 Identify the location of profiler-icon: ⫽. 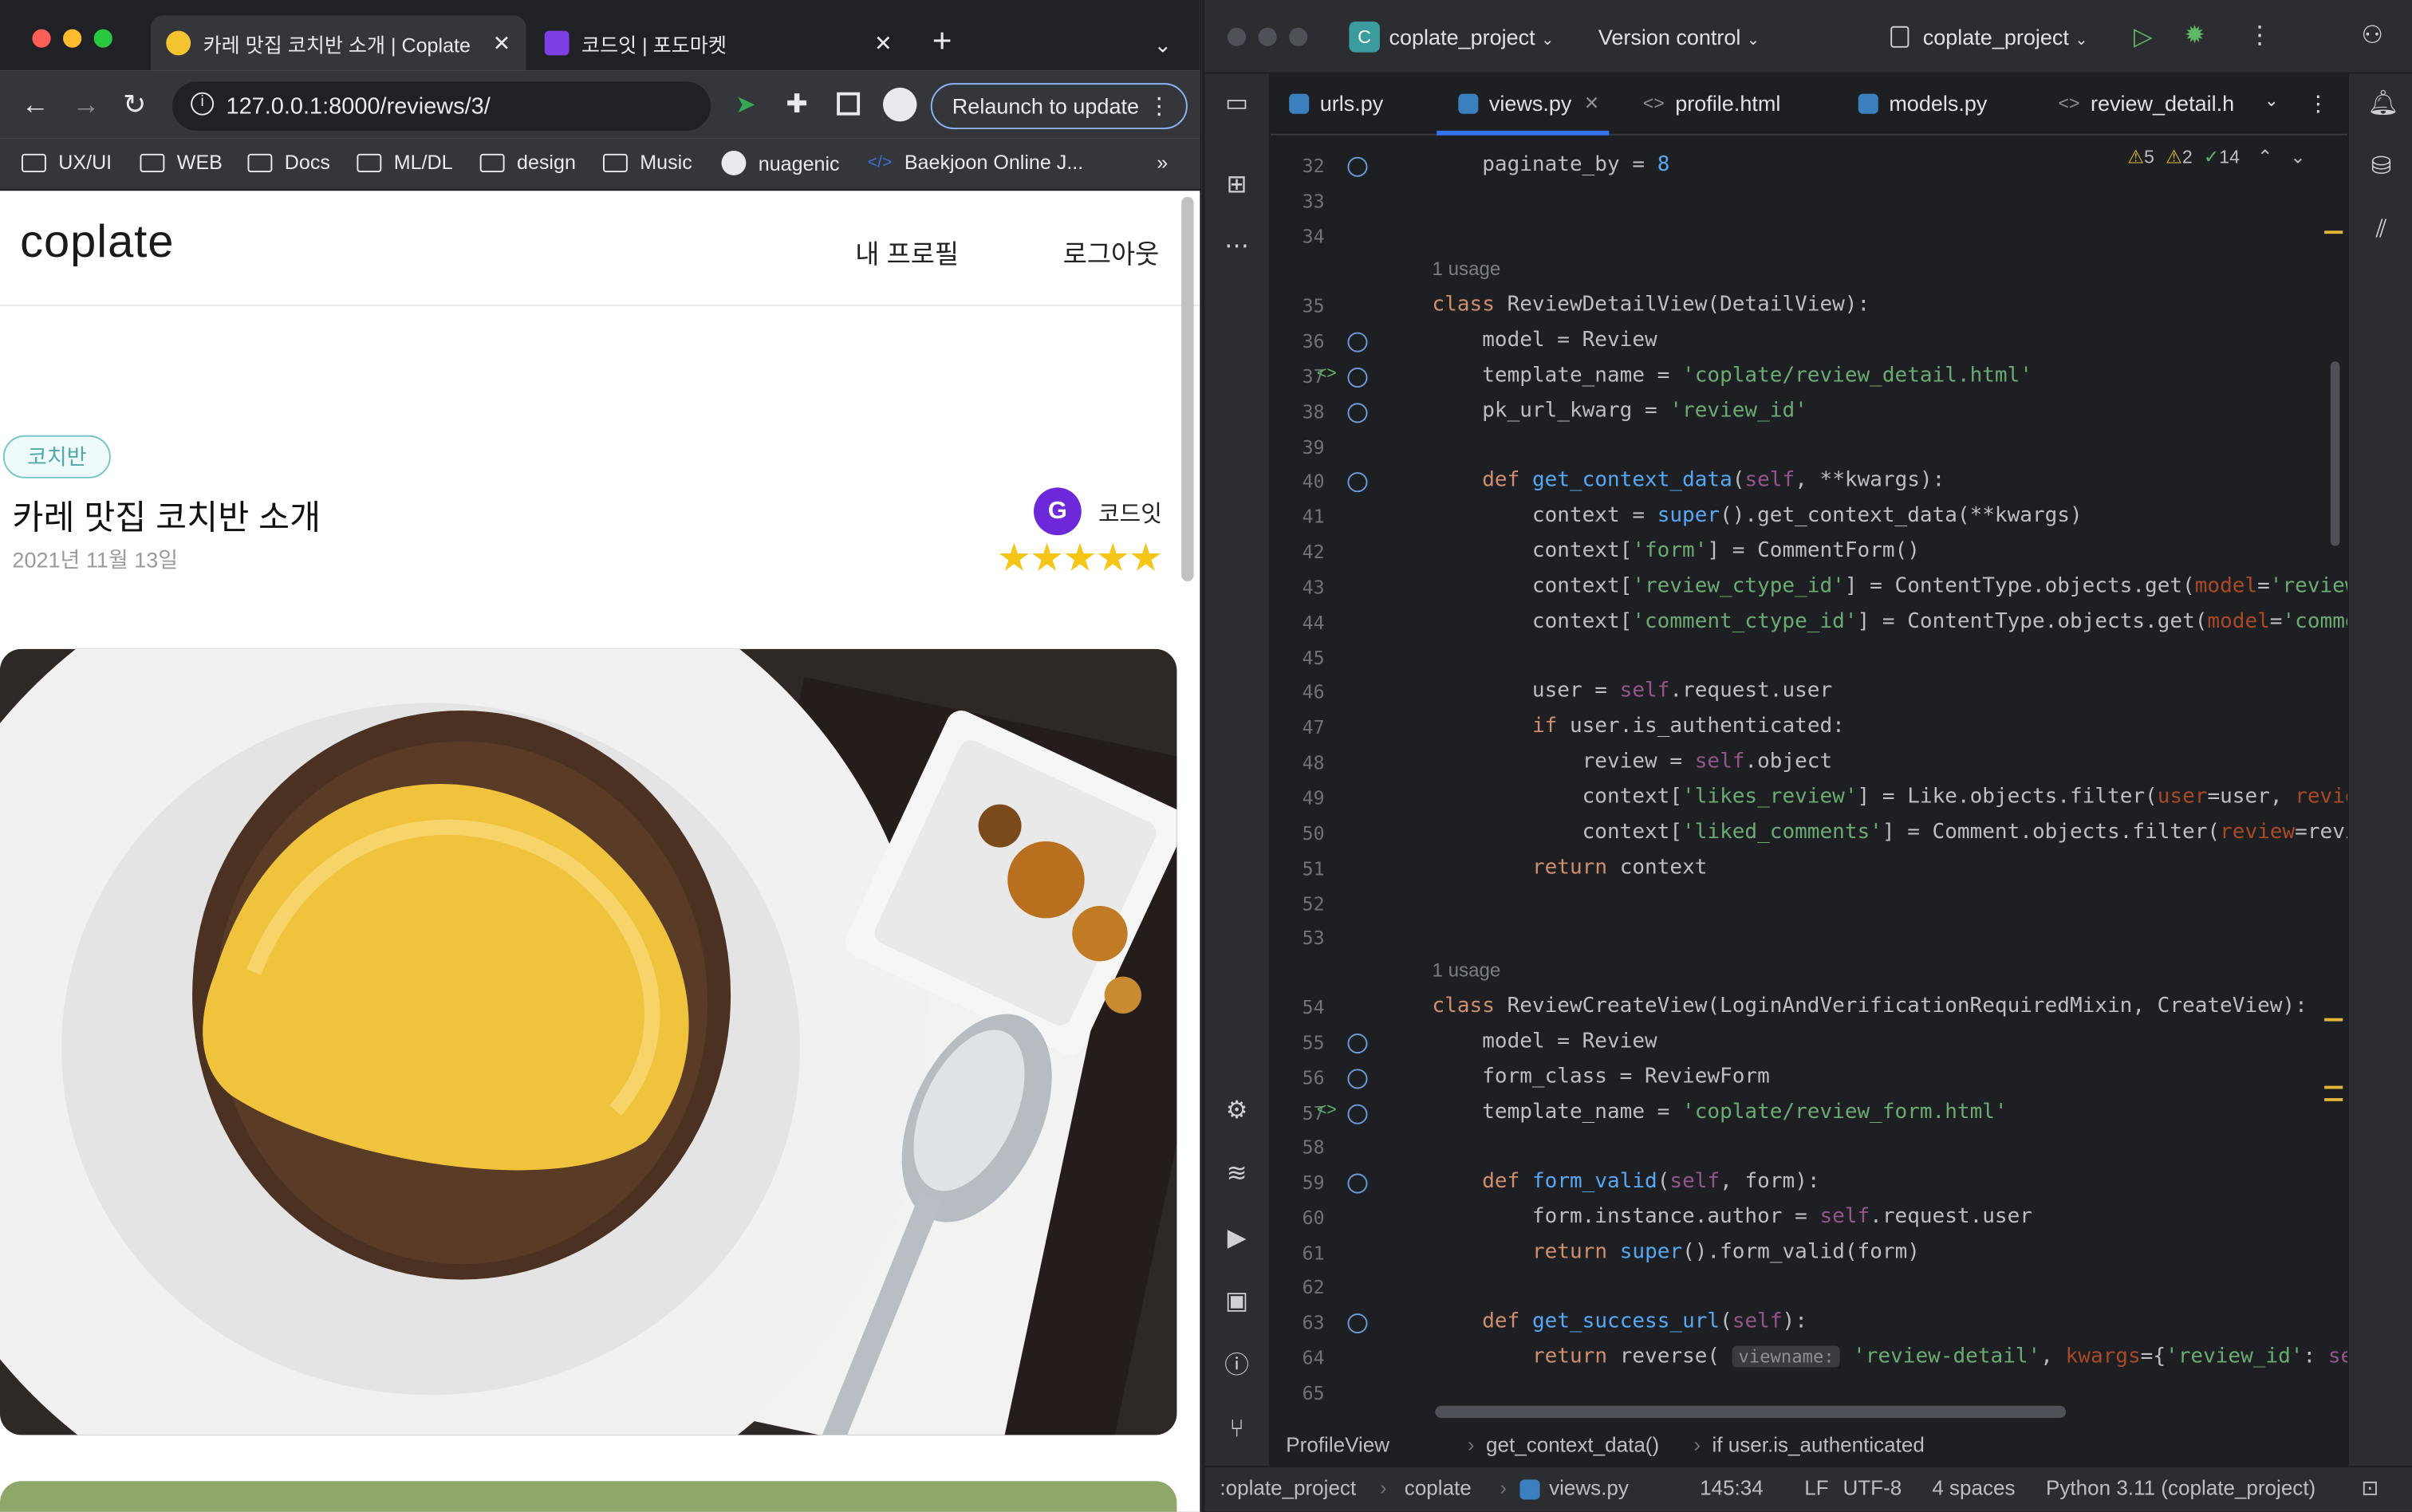
(2381, 231).